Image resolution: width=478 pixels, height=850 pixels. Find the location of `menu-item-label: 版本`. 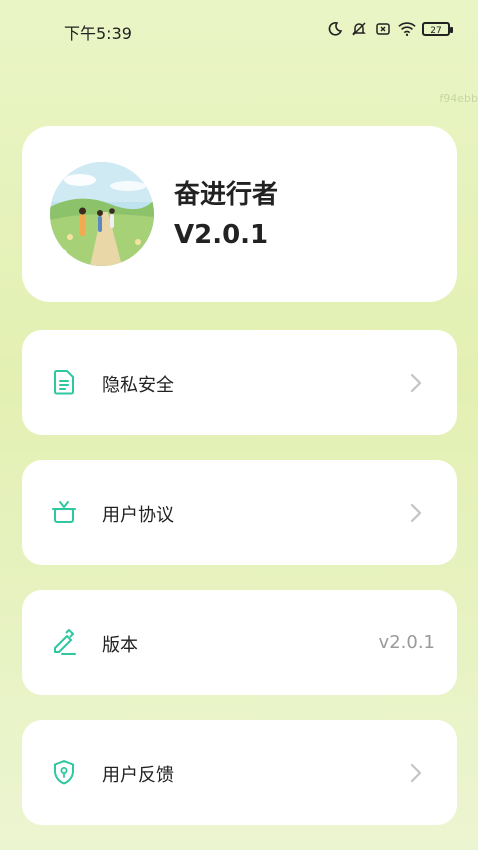

menu-item-label: 版本 is located at coordinates (120, 645).